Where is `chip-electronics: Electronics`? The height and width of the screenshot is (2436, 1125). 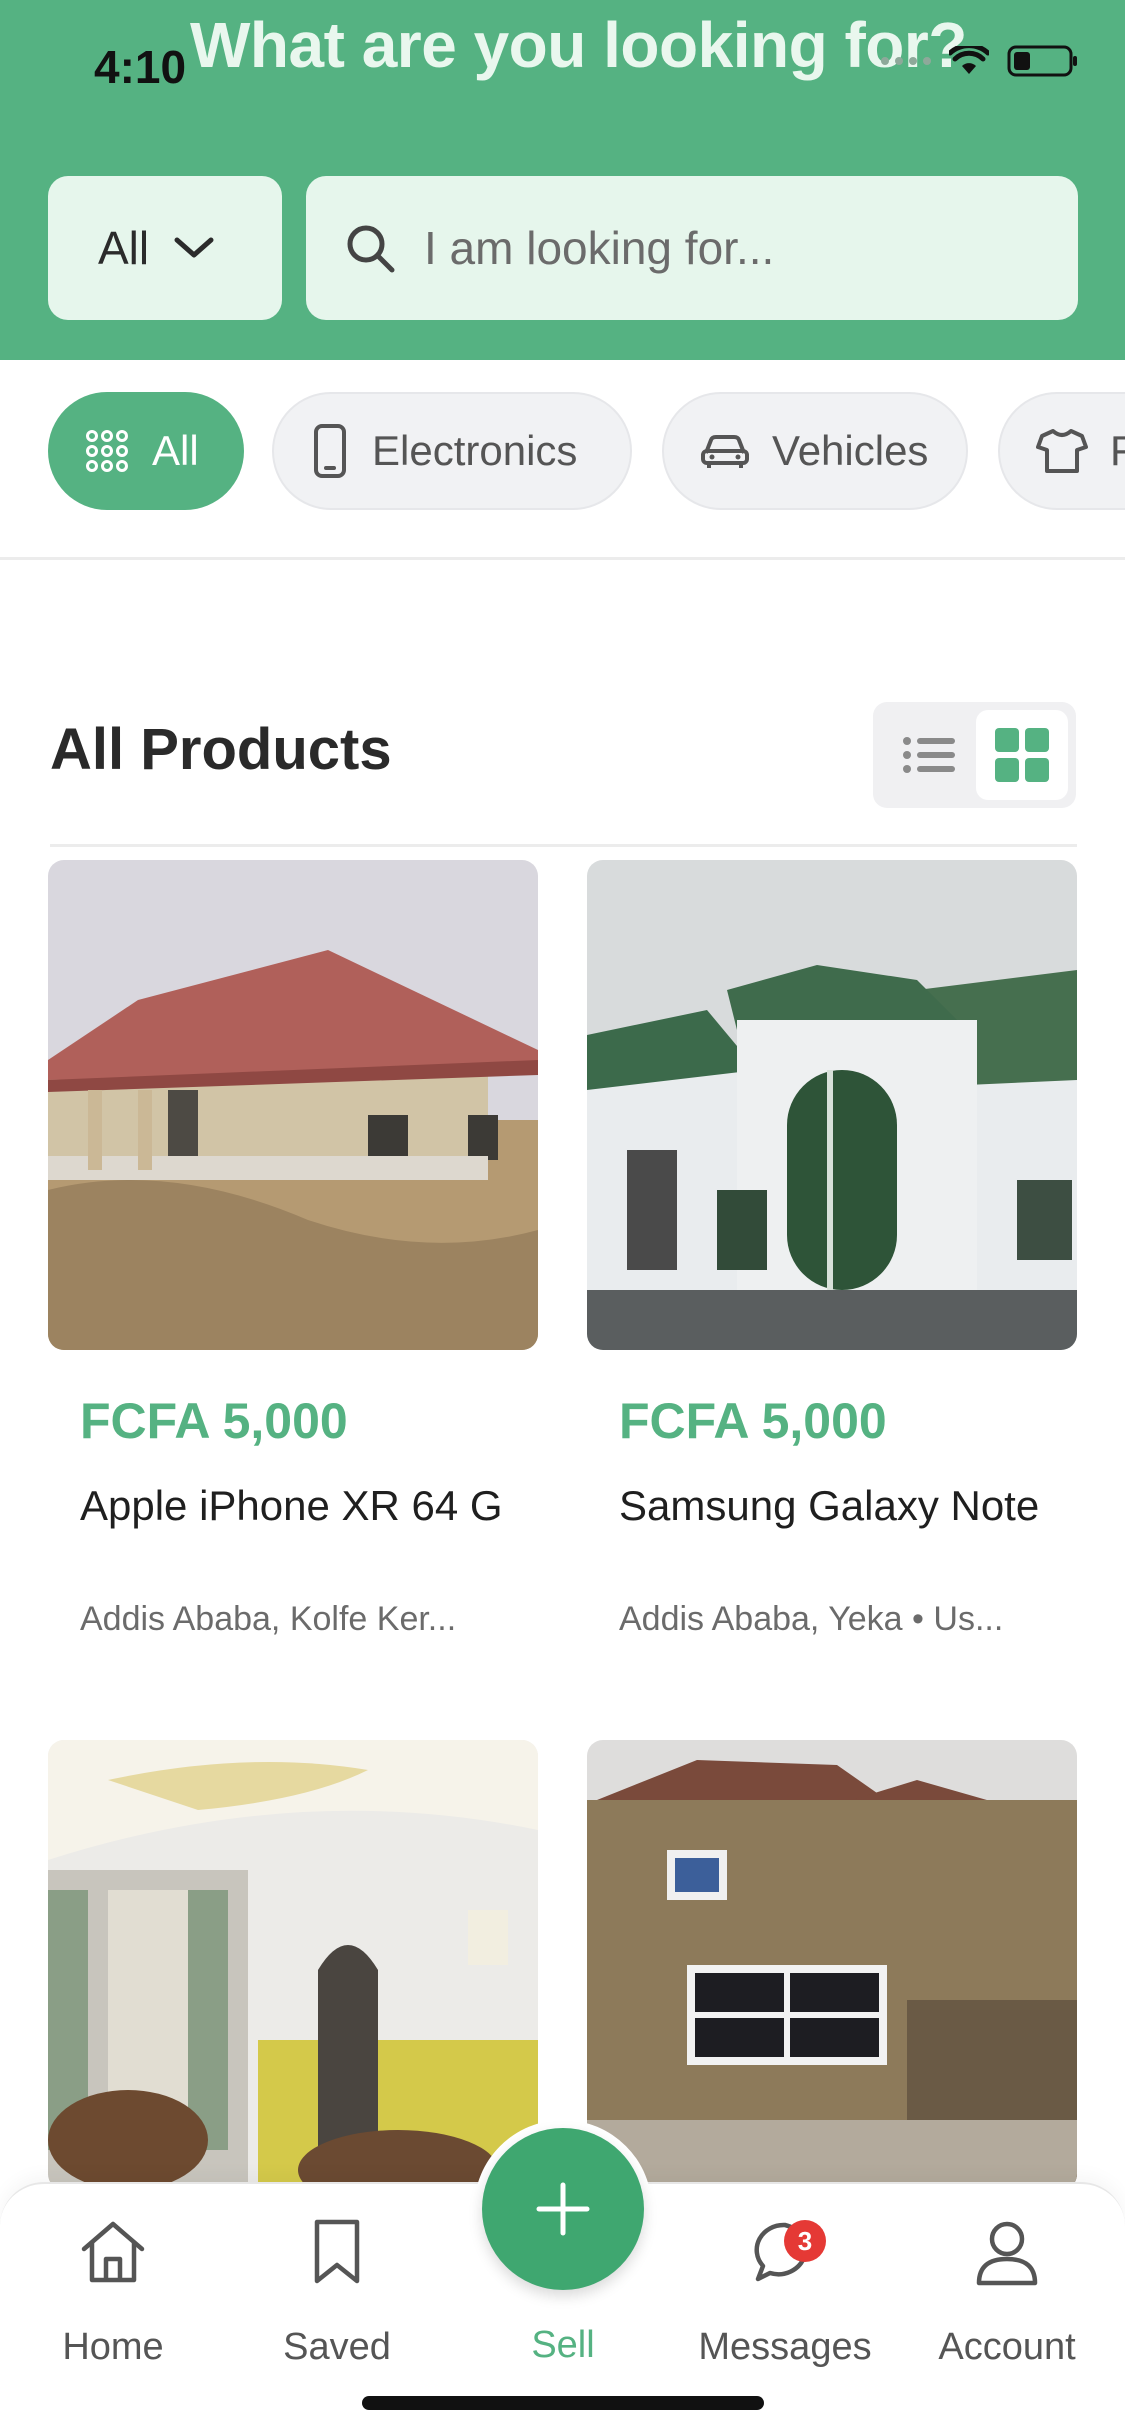
chip-electronics: Electronics is located at coordinates (452, 451).